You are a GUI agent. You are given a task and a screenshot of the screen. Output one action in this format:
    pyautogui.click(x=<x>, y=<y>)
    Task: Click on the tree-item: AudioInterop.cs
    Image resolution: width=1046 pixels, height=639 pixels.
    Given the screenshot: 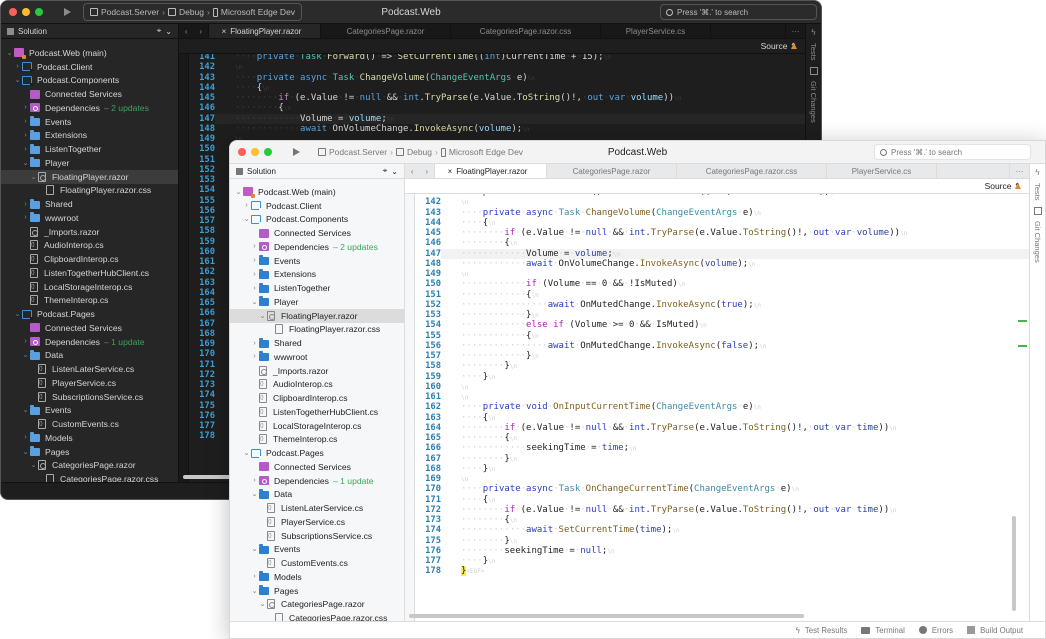 What is the action you would take?
    pyautogui.click(x=89, y=246)
    